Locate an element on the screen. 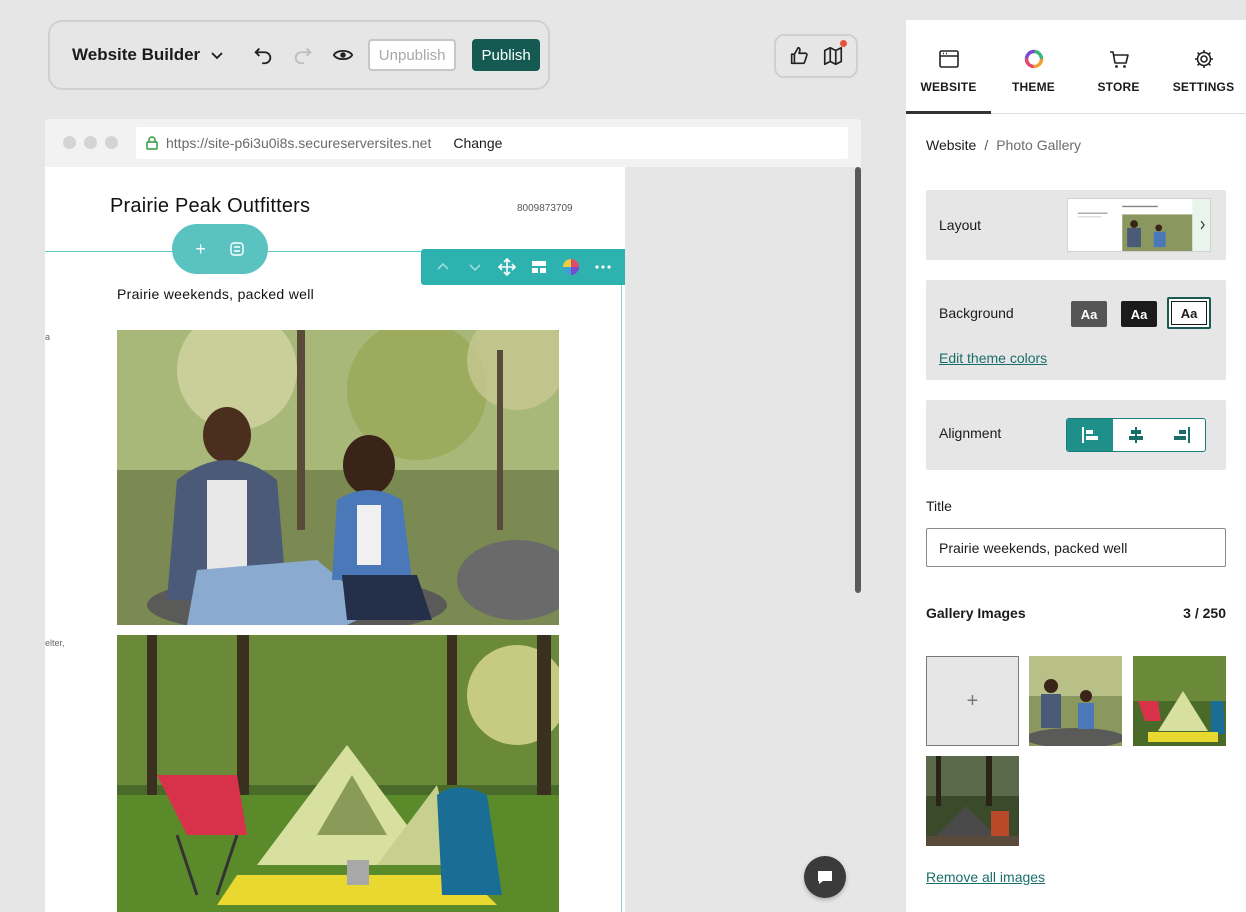 The width and height of the screenshot is (1246, 912). undo-icon is located at coordinates (263, 55).